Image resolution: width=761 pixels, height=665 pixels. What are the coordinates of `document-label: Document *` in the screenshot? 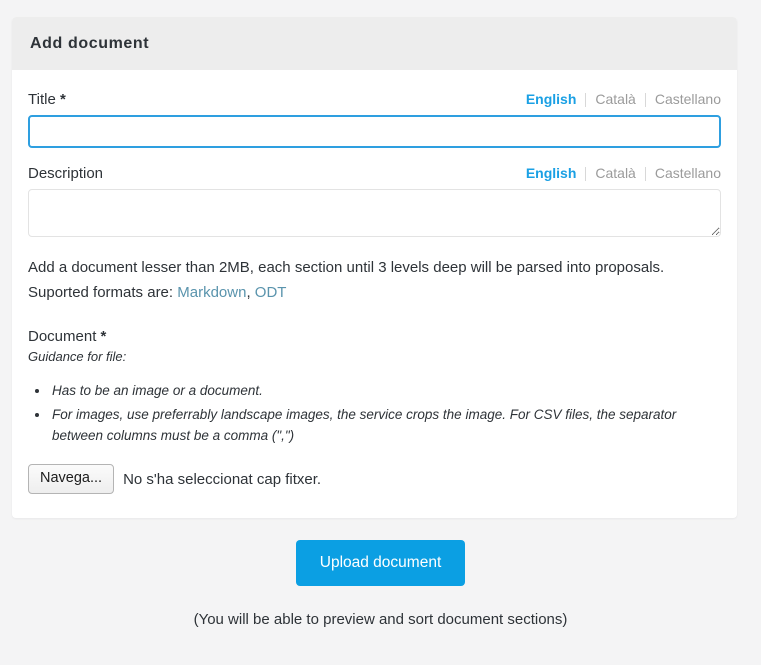 It's located at (374, 337).